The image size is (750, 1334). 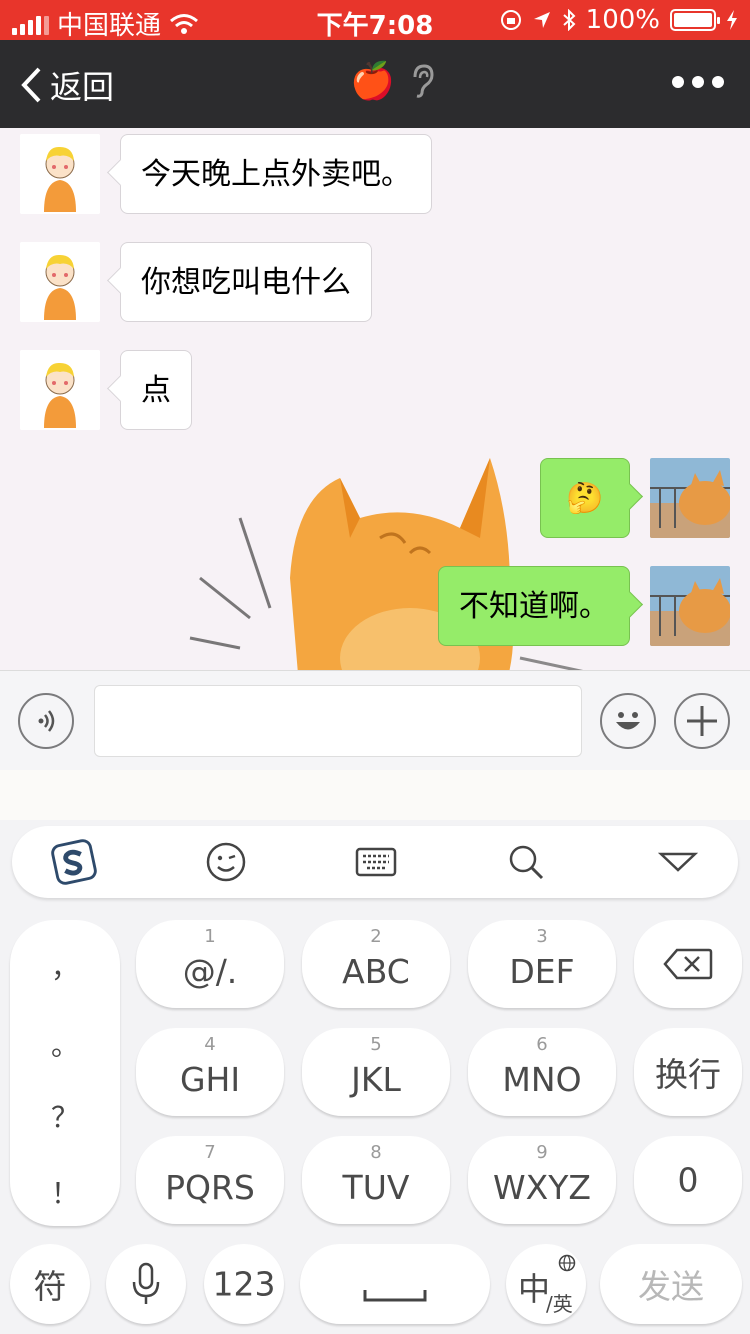 I want to click on search-icon, so click(x=526, y=862).